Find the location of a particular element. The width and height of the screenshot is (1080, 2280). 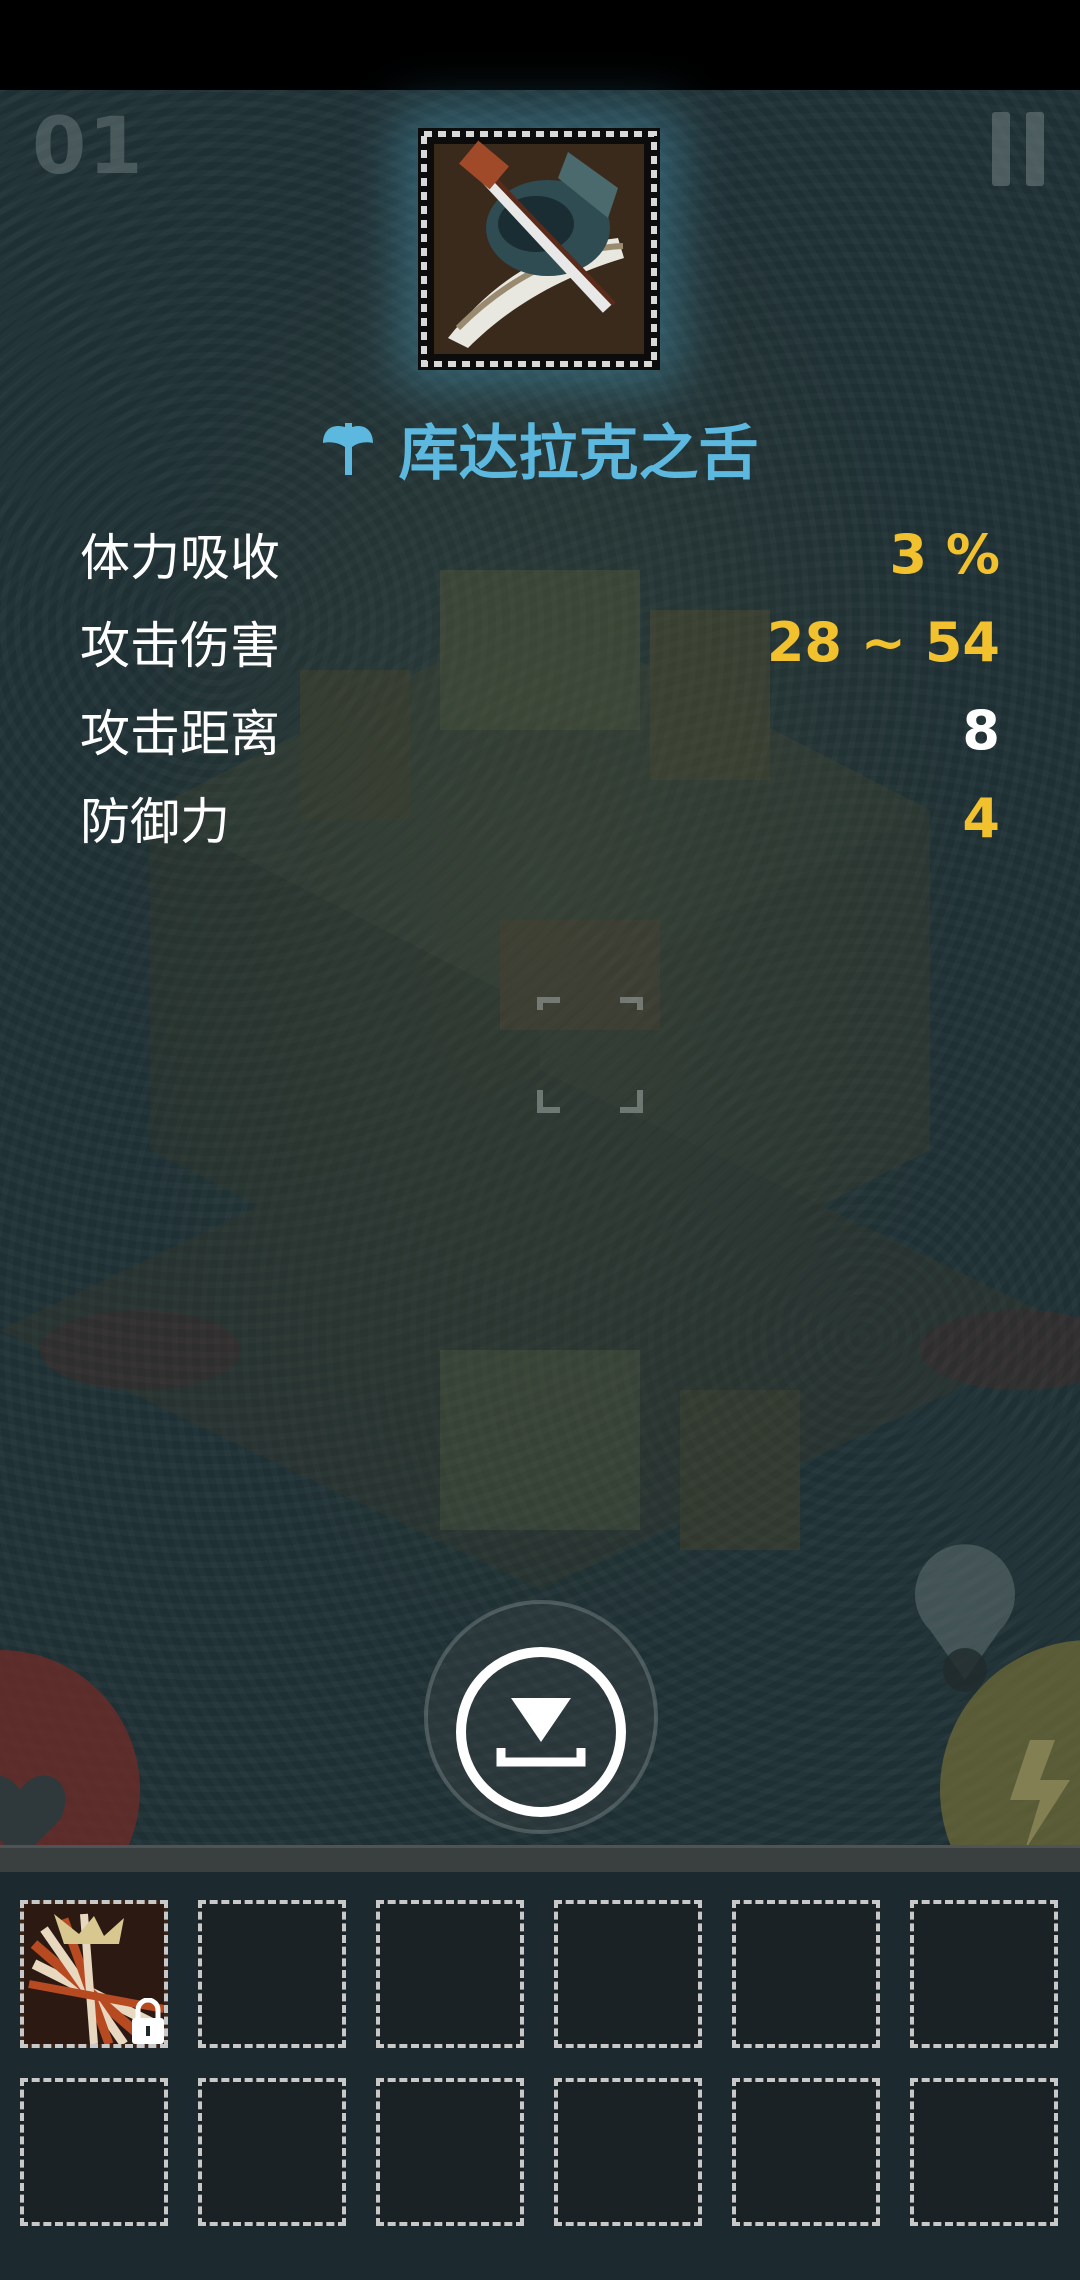

item-stats: 体力吸收 3 % 攻击伤害 28 ~ 54 攻击距离 8 防御力 4 is located at coordinates (540, 686).